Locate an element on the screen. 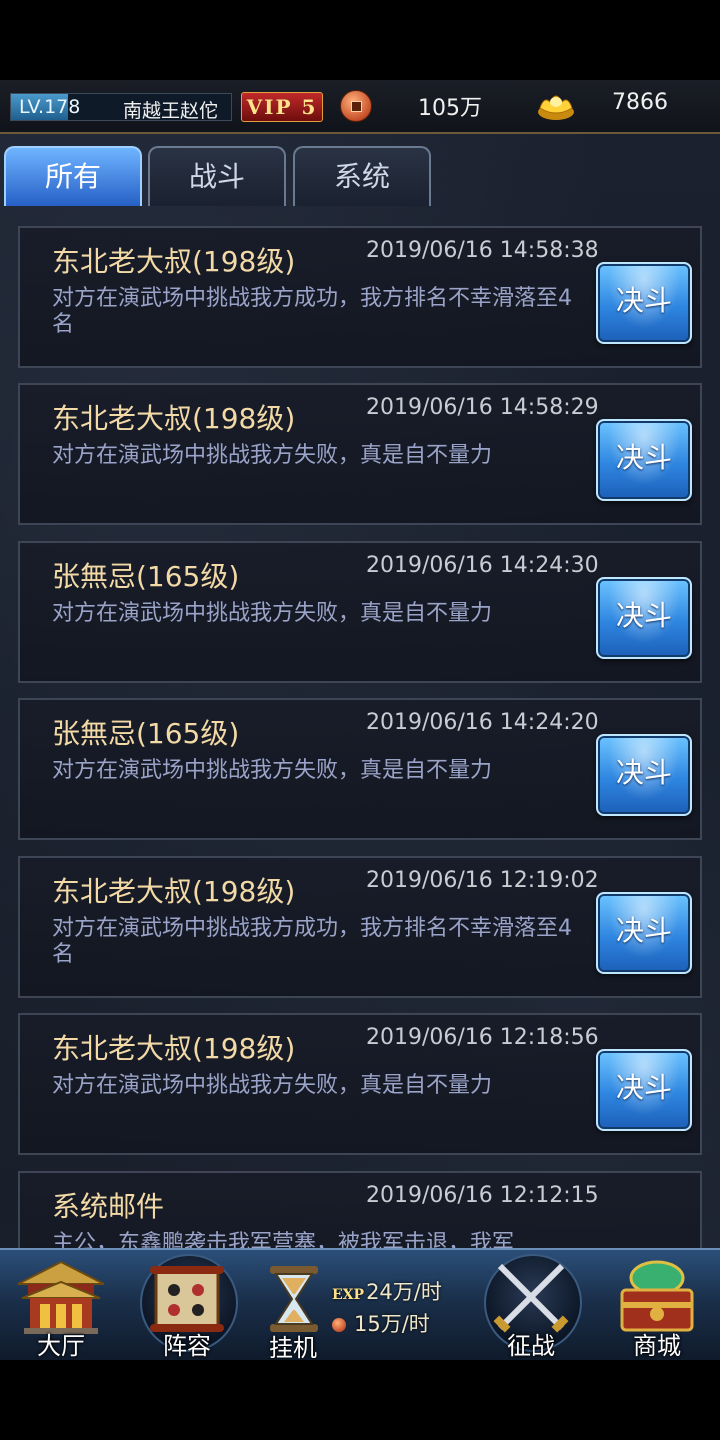 This screenshot has height=1440, width=720. coin-rate-value: 15万/时 is located at coordinates (392, 1324).